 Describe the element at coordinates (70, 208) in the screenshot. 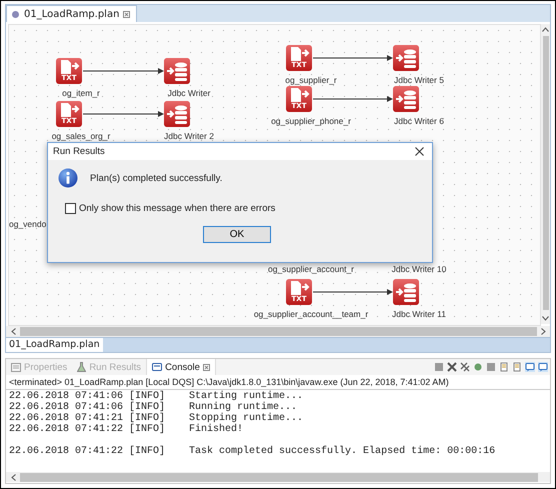

I see `checkbox` at that location.